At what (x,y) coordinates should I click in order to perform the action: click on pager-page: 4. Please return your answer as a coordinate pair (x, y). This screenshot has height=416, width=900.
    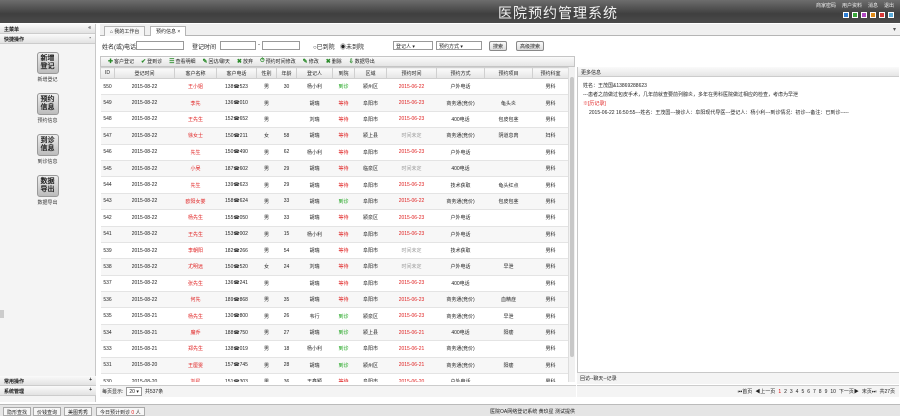
    Looking at the image, I should click on (797, 392).